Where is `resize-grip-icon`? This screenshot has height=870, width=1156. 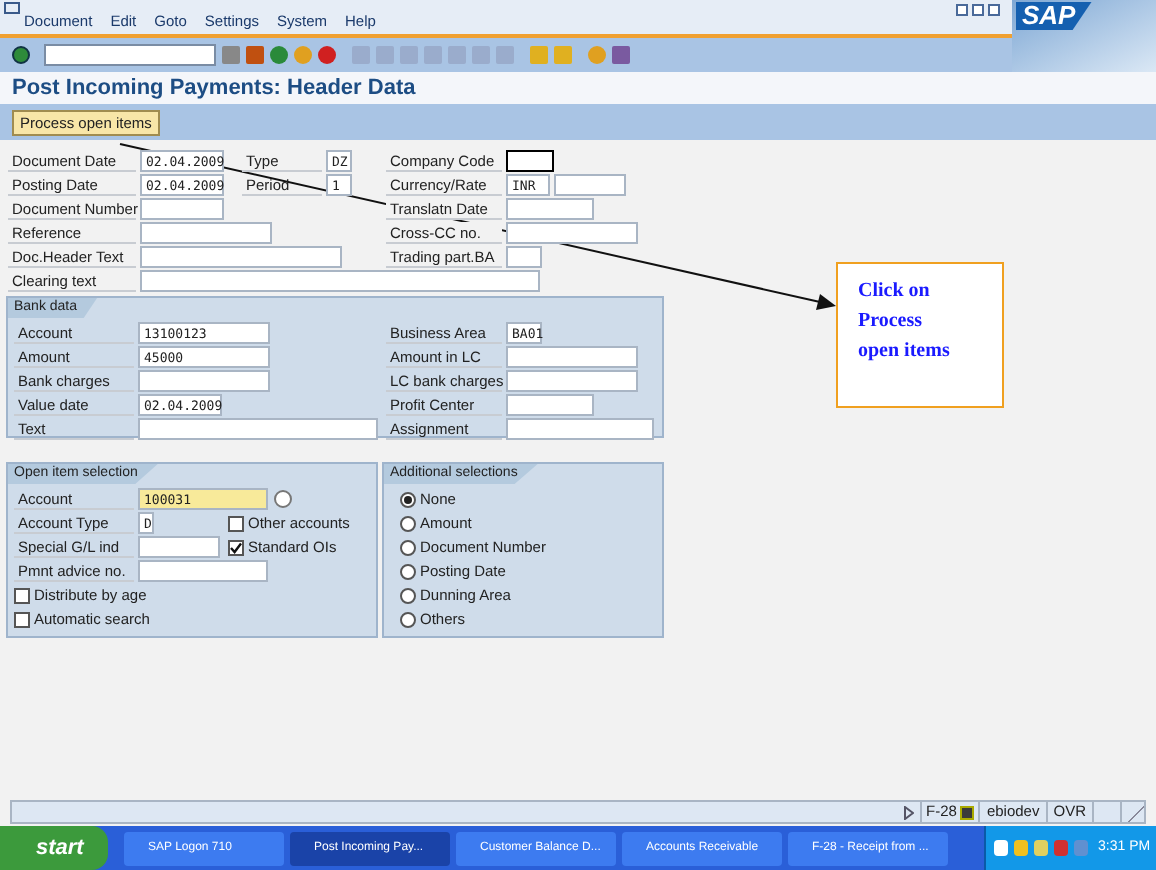
resize-grip-icon is located at coordinates (1132, 812).